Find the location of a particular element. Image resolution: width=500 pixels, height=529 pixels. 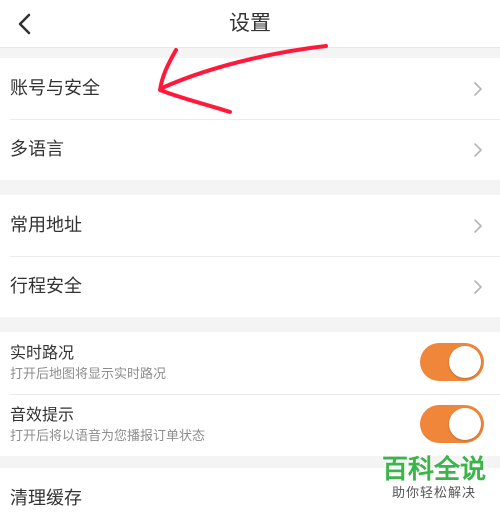

toggle-subtitle: 打开后地图将显示实时路况 is located at coordinates (88, 374).